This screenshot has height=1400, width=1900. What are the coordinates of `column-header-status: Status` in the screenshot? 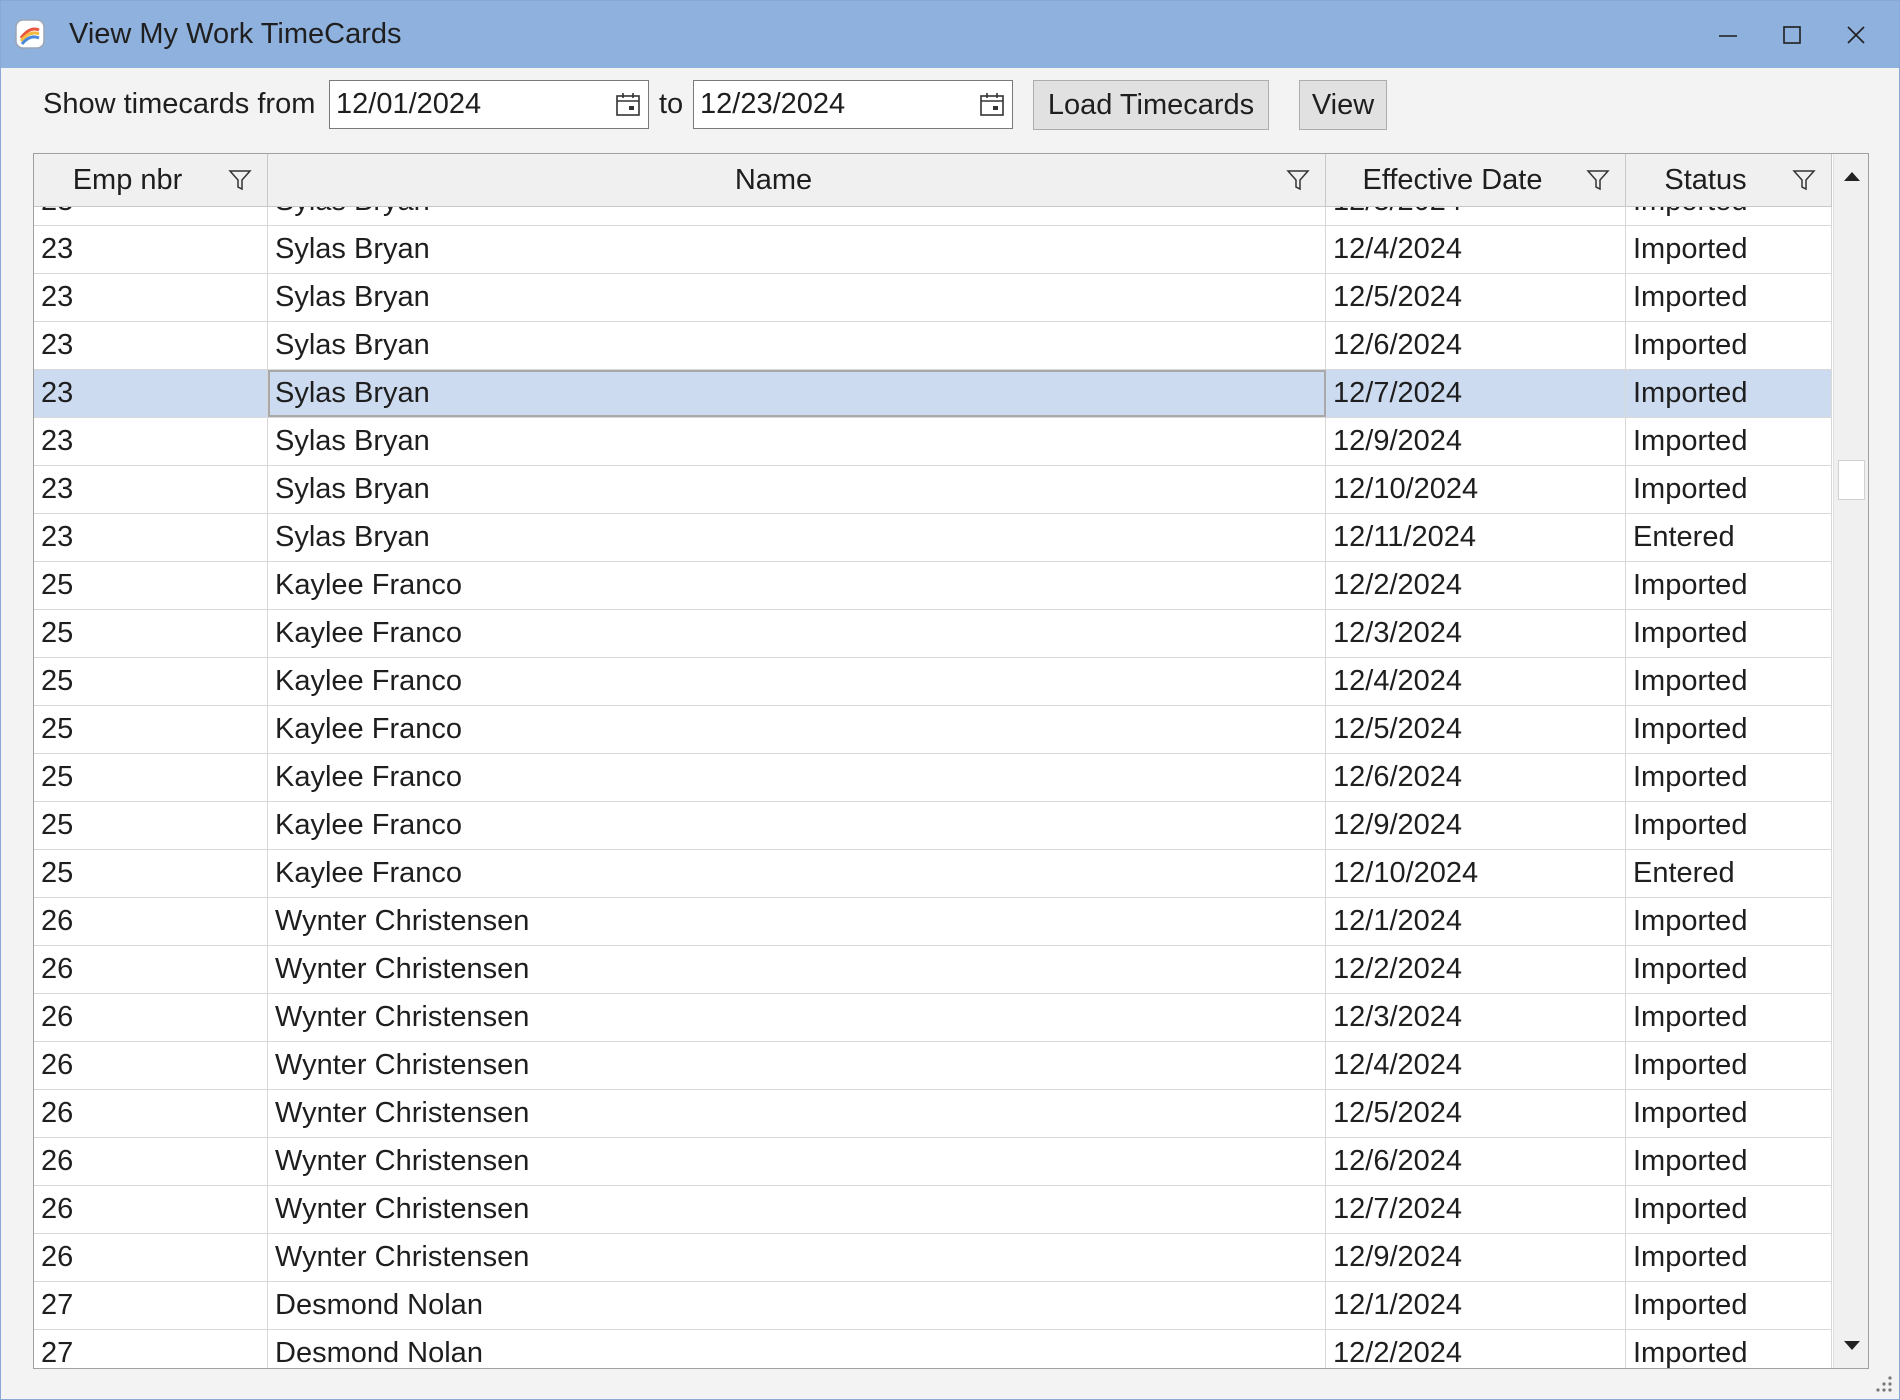 It's located at (1729, 180).